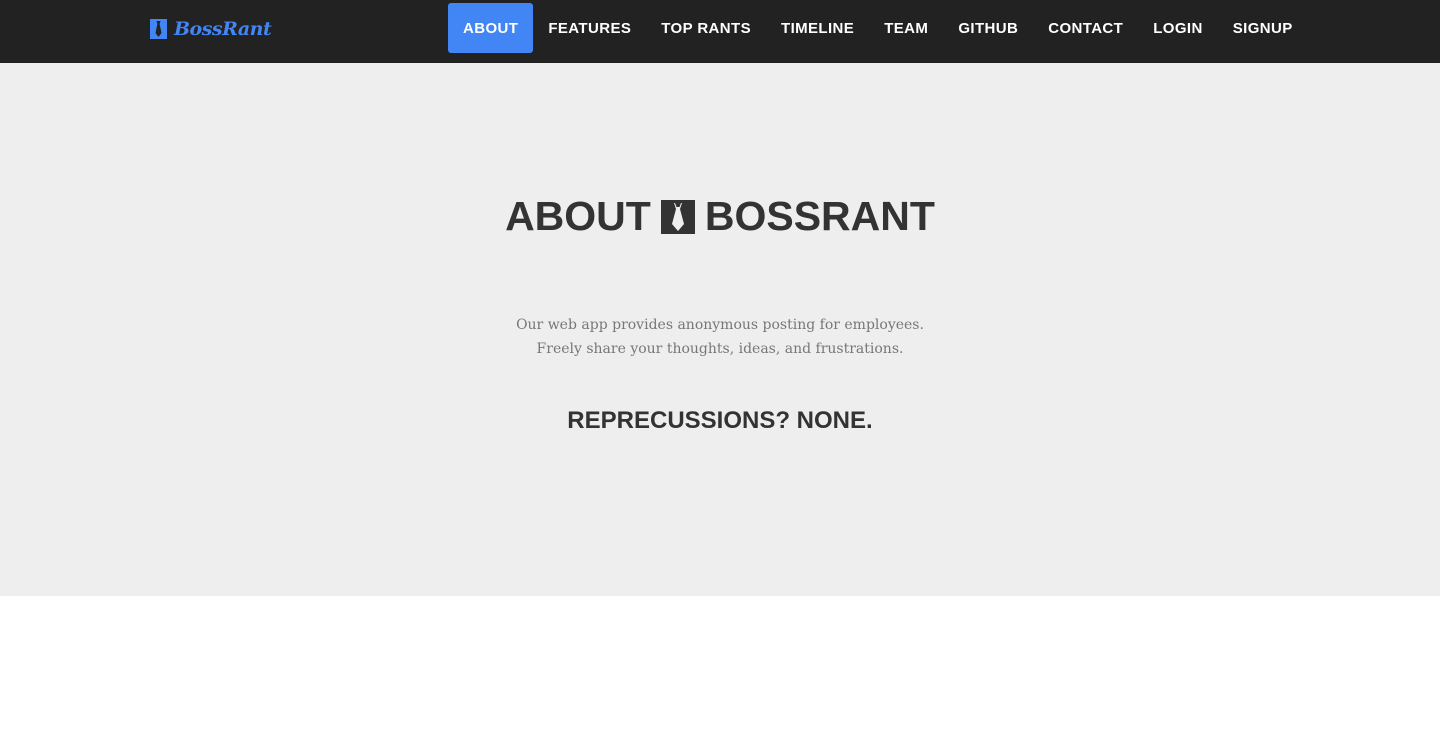  What do you see at coordinates (223, 29) in the screenshot?
I see `brand-name: BossRant` at bounding box center [223, 29].